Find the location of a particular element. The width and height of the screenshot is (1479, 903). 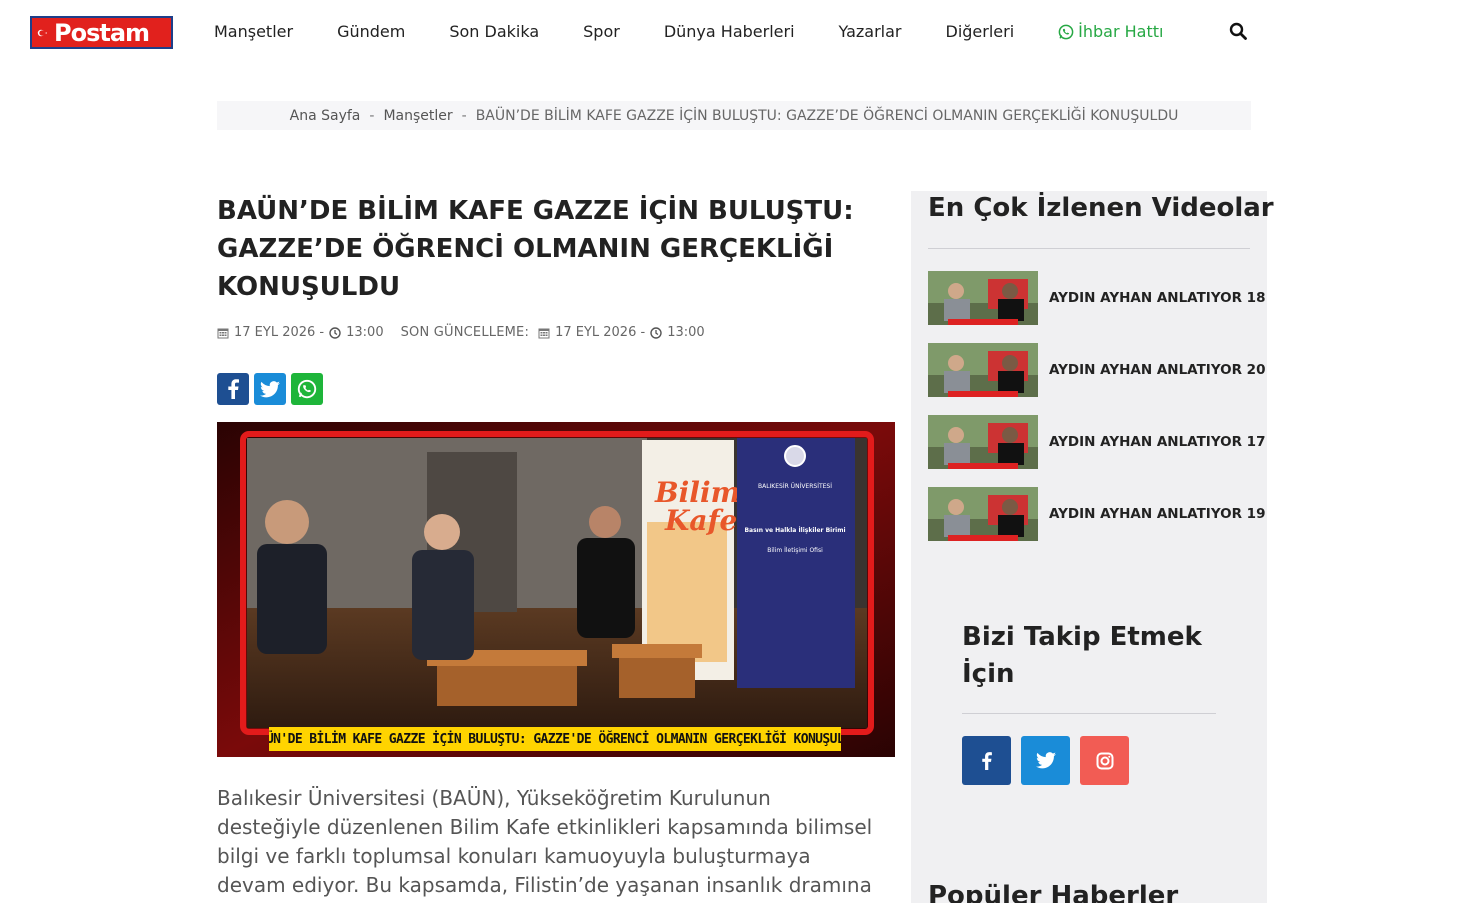

article-meta: 17 EYL 2026 - 13:00 SON GÜNCELLEME is located at coordinates (461, 332).